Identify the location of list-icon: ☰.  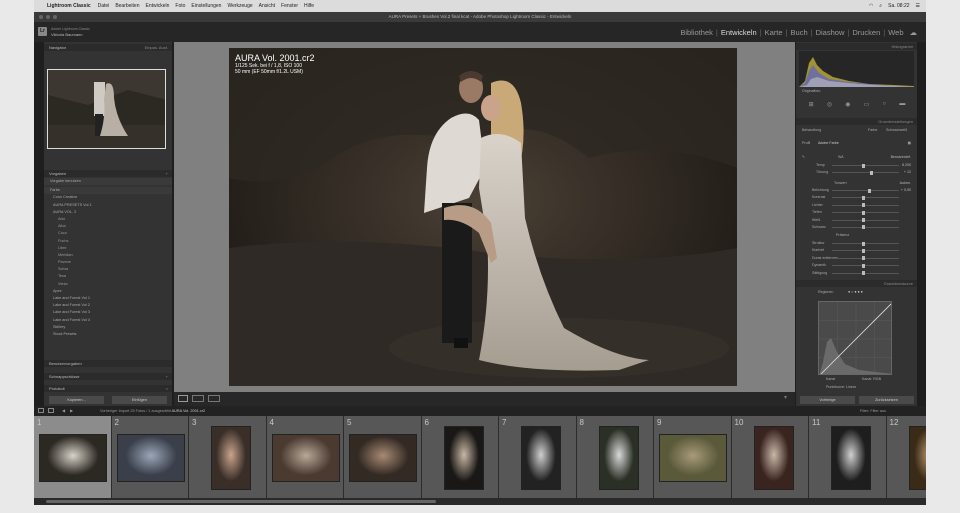
(918, 6).